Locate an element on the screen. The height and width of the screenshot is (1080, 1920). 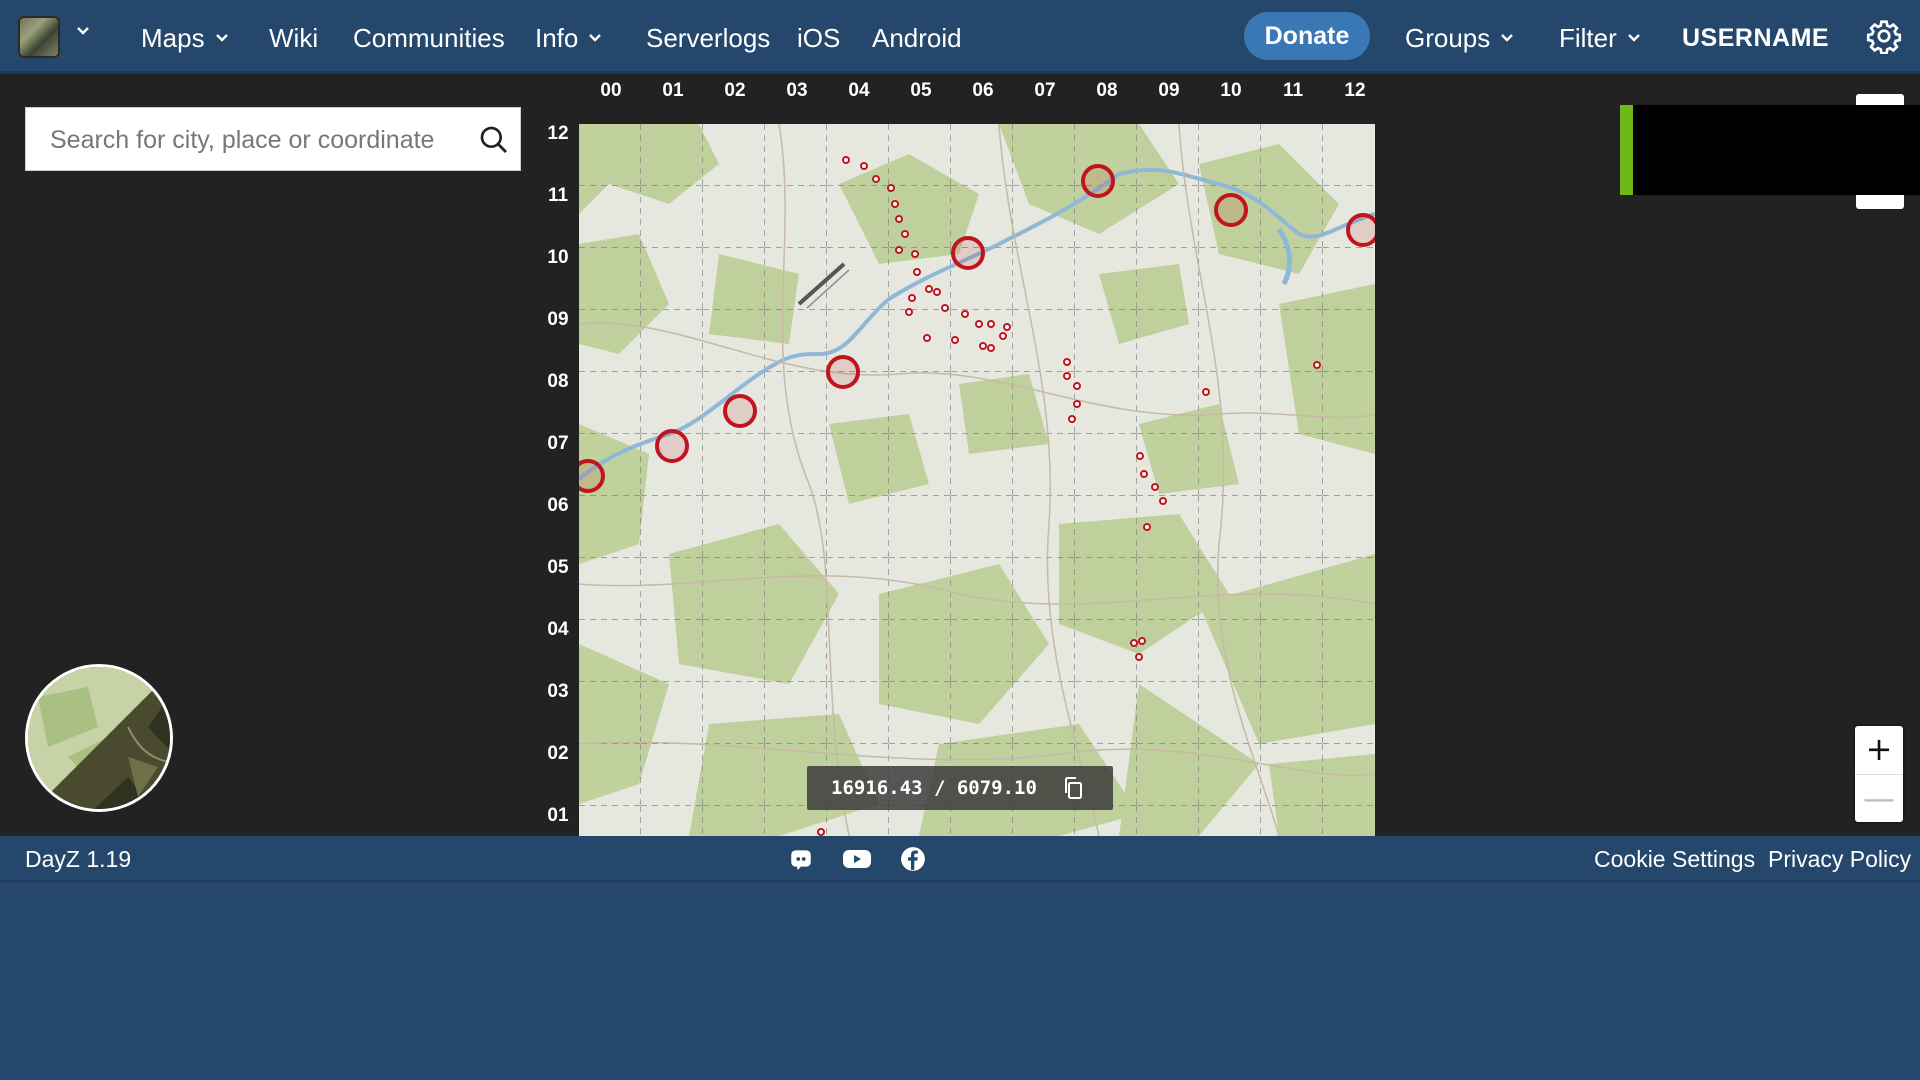
nav-maps-label: Maps is located at coordinates (173, 38).